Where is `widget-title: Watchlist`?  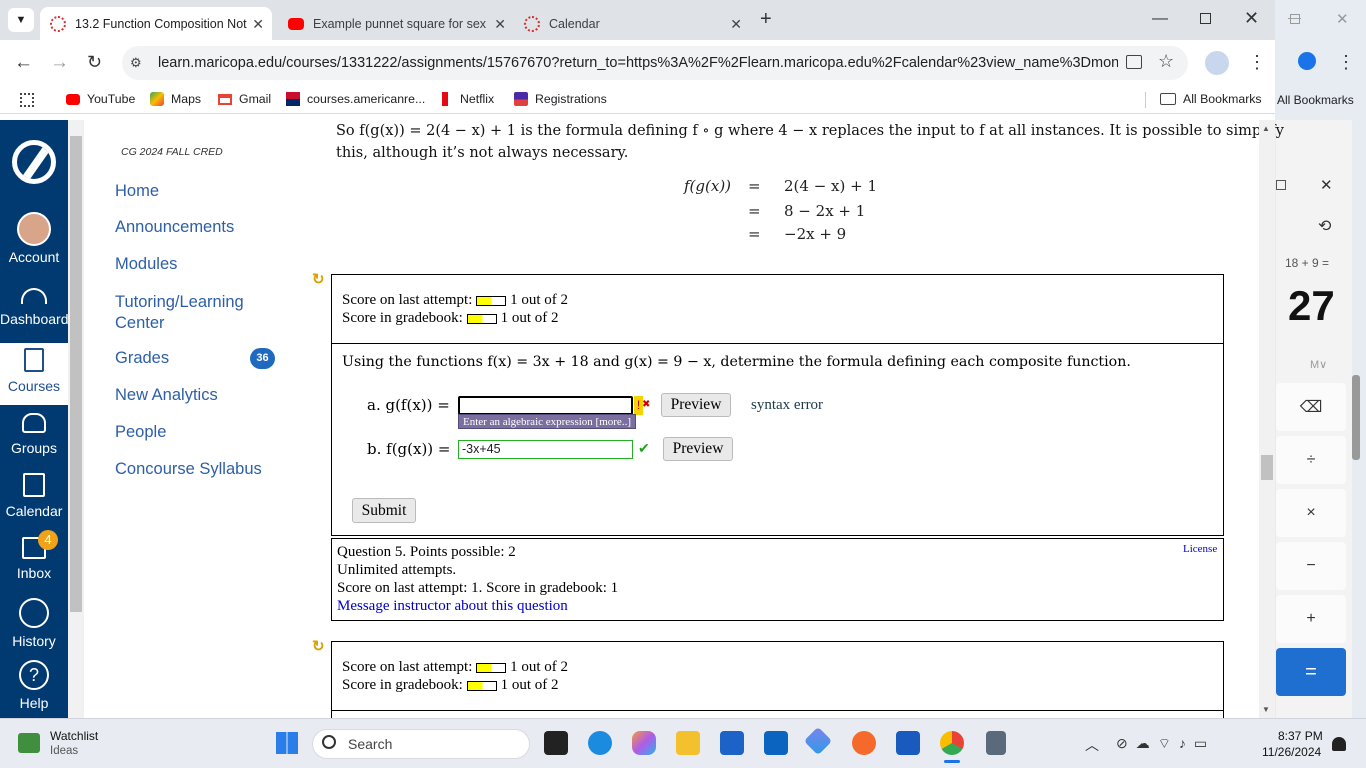
widget-title: Watchlist is located at coordinates (74, 736).